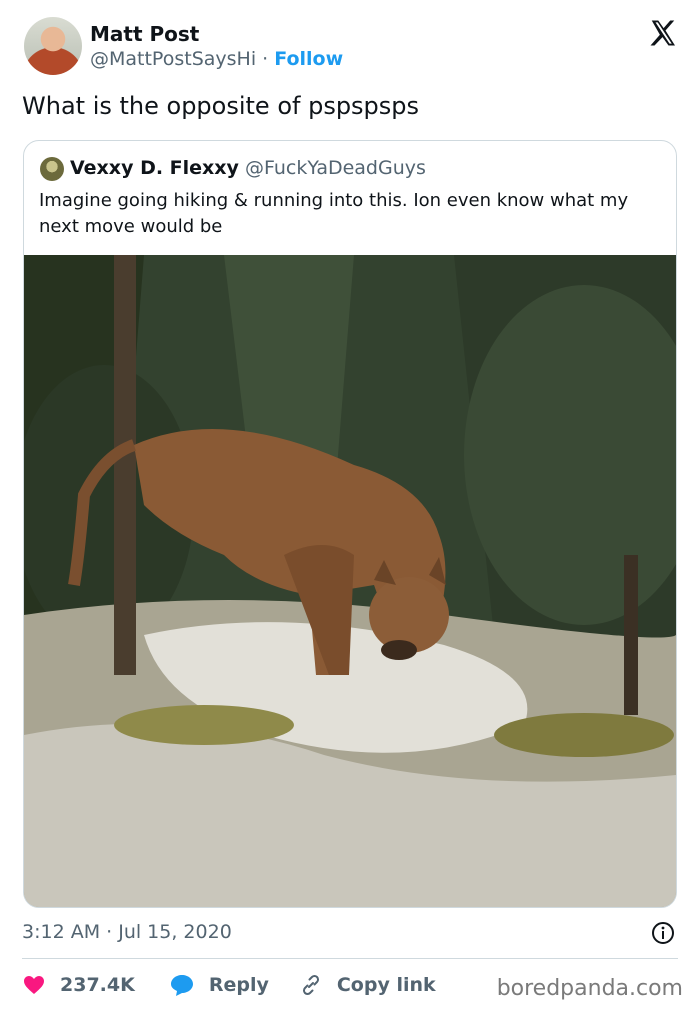 This screenshot has height=1012, width=700. What do you see at coordinates (53, 46) in the screenshot?
I see `author-avatar` at bounding box center [53, 46].